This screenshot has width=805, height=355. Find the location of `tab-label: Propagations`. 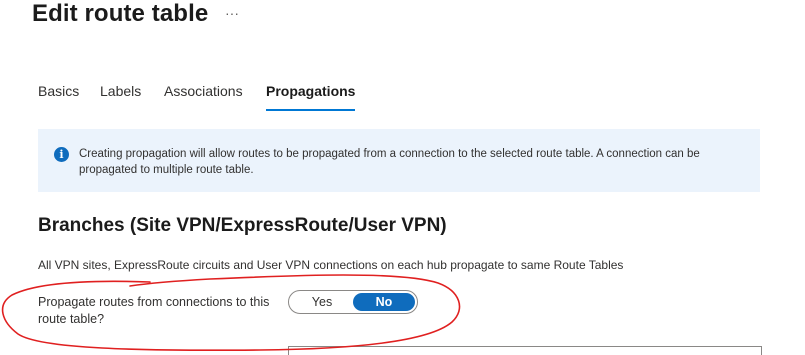

tab-label: Propagations is located at coordinates (311, 91).